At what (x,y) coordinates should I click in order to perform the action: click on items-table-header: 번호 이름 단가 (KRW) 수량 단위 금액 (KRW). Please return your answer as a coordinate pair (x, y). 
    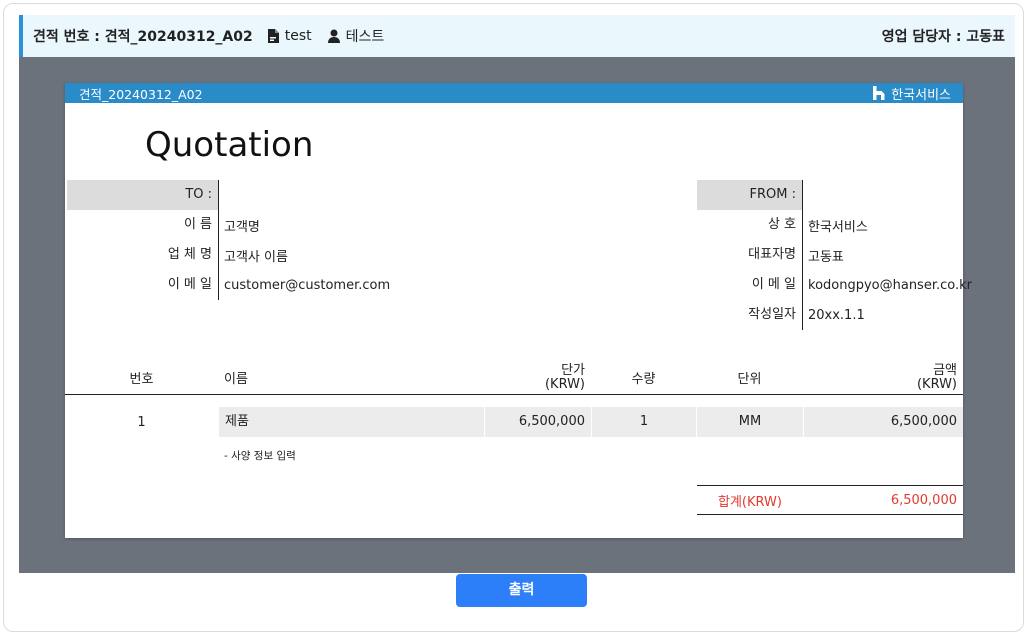
    Looking at the image, I should click on (514, 378).